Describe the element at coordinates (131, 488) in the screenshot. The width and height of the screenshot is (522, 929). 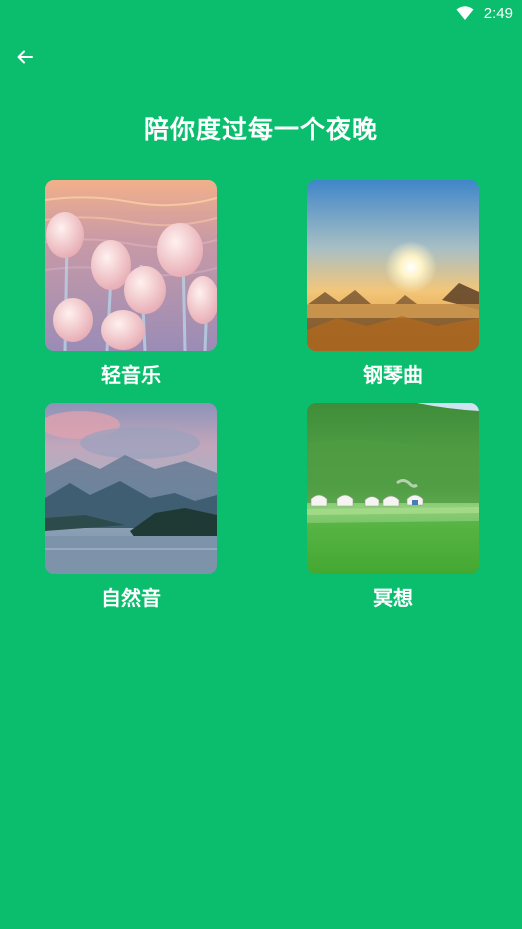
I see `lake-mountains-image` at that location.